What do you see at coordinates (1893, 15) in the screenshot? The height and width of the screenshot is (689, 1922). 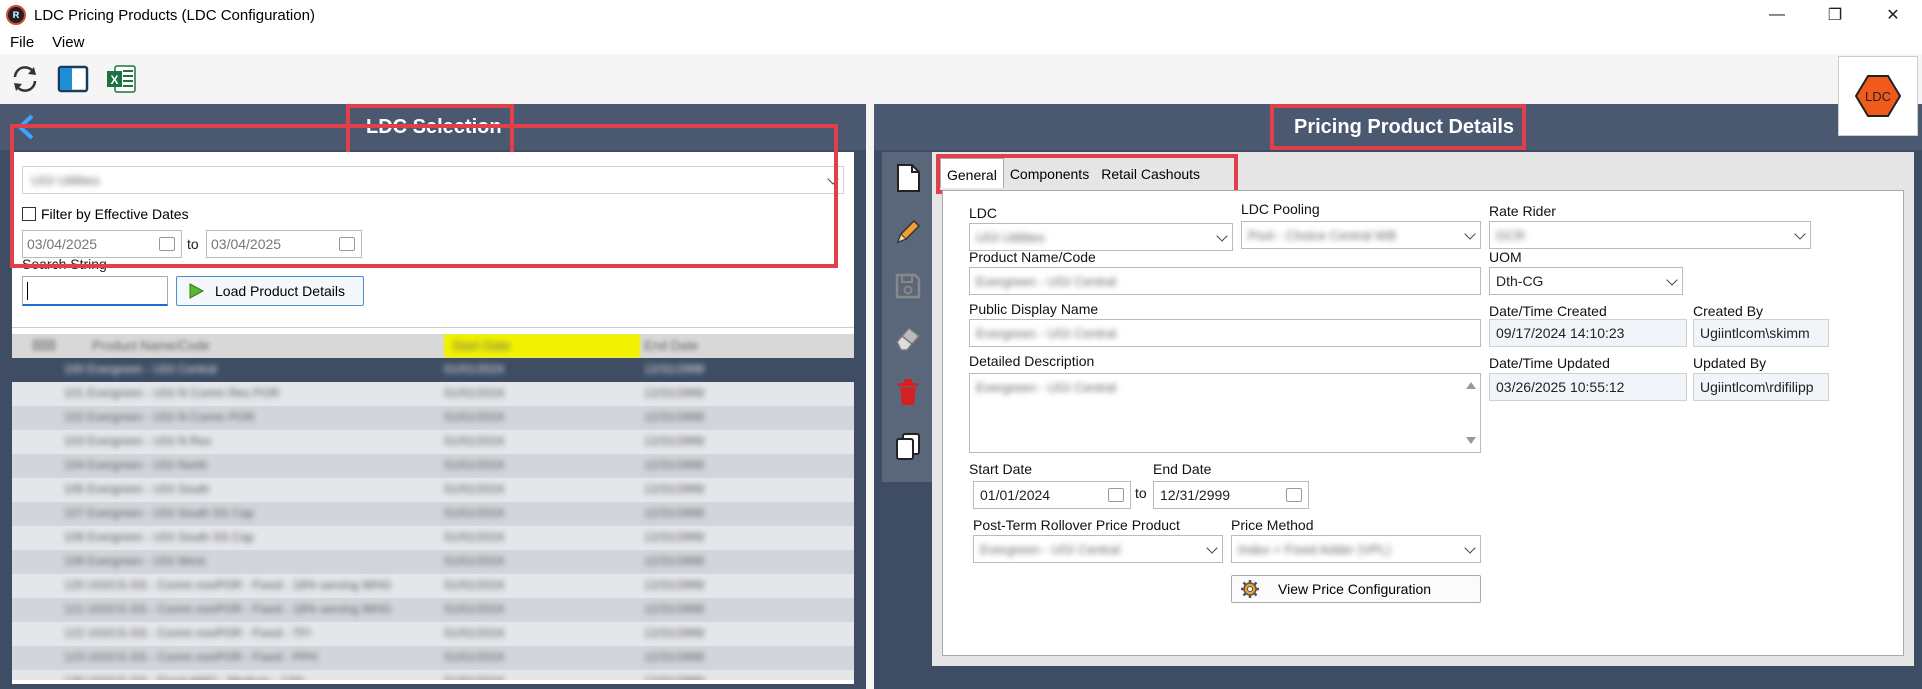 I see `close-button: ✕` at bounding box center [1893, 15].